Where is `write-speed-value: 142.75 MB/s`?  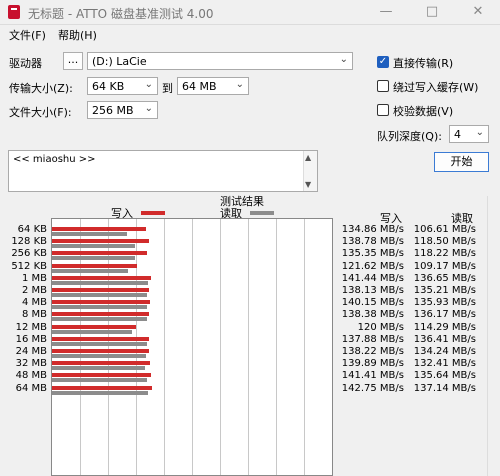 write-speed-value: 142.75 MB/s is located at coordinates (372, 388).